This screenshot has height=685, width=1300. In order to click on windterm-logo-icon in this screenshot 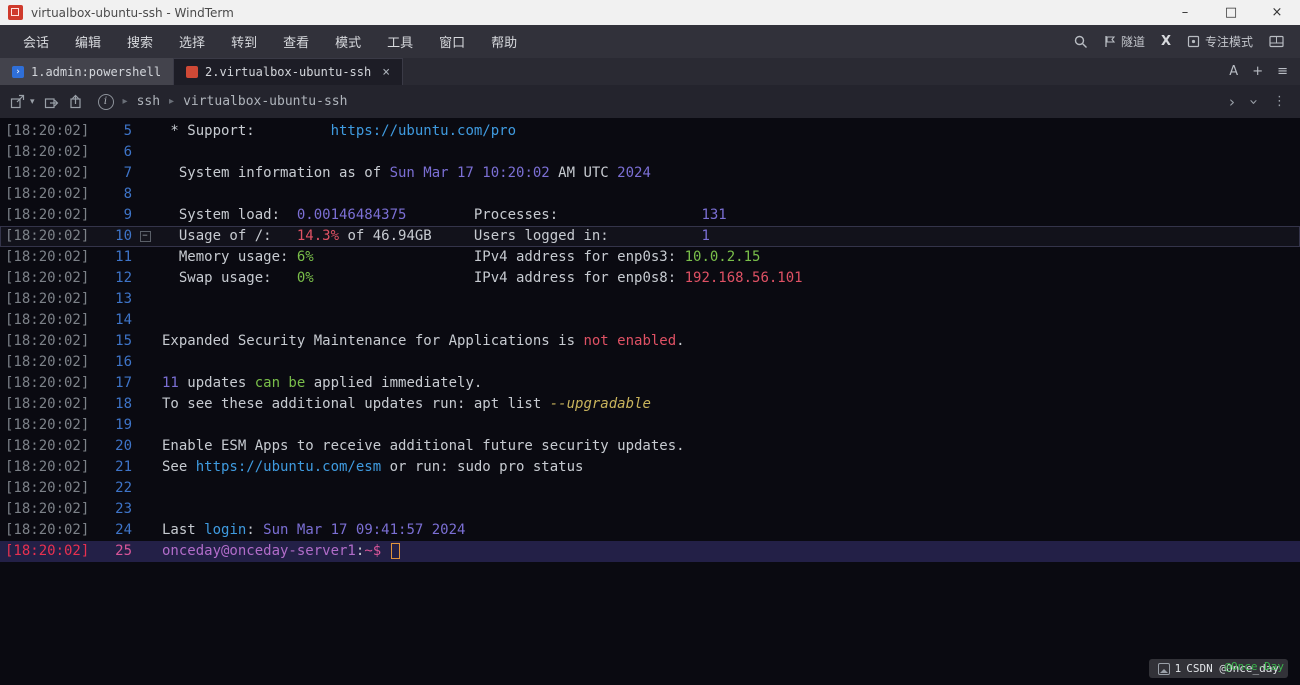, I will do `click(15, 12)`.